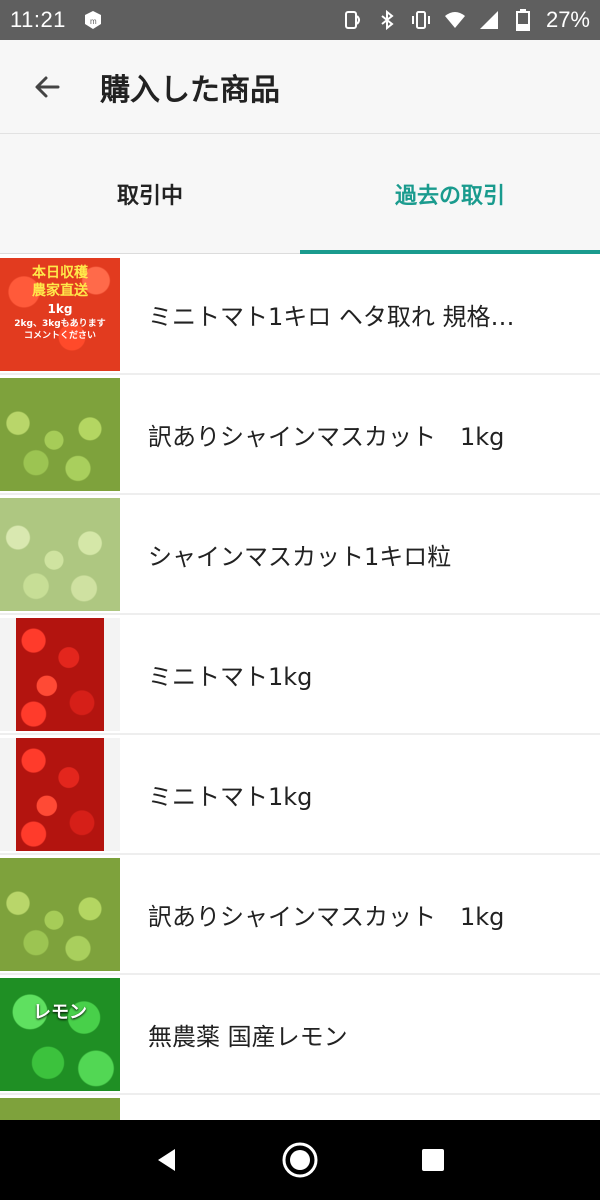 The width and height of the screenshot is (600, 1200). I want to click on promo-line2: 農家直送, so click(60, 290).